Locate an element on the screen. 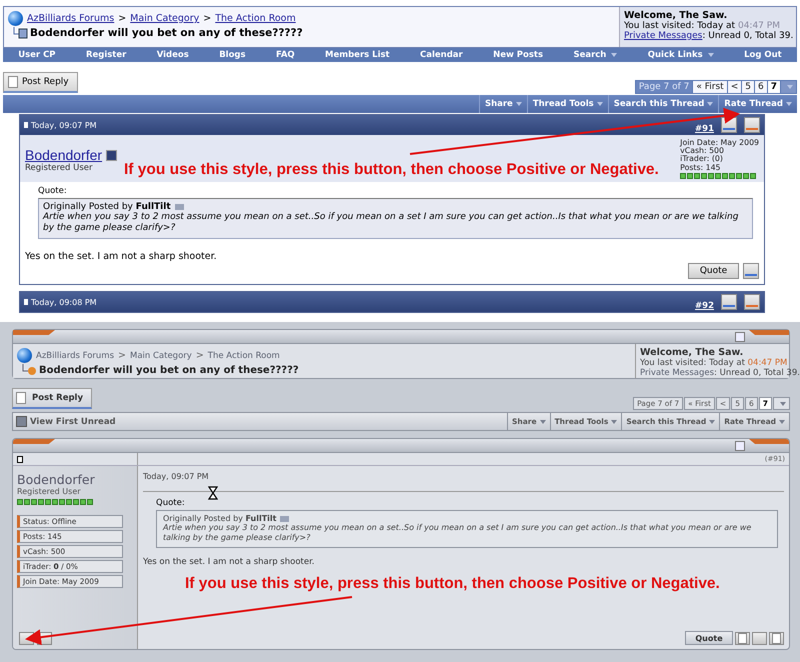  nav-link: User CP is located at coordinates (37, 55).